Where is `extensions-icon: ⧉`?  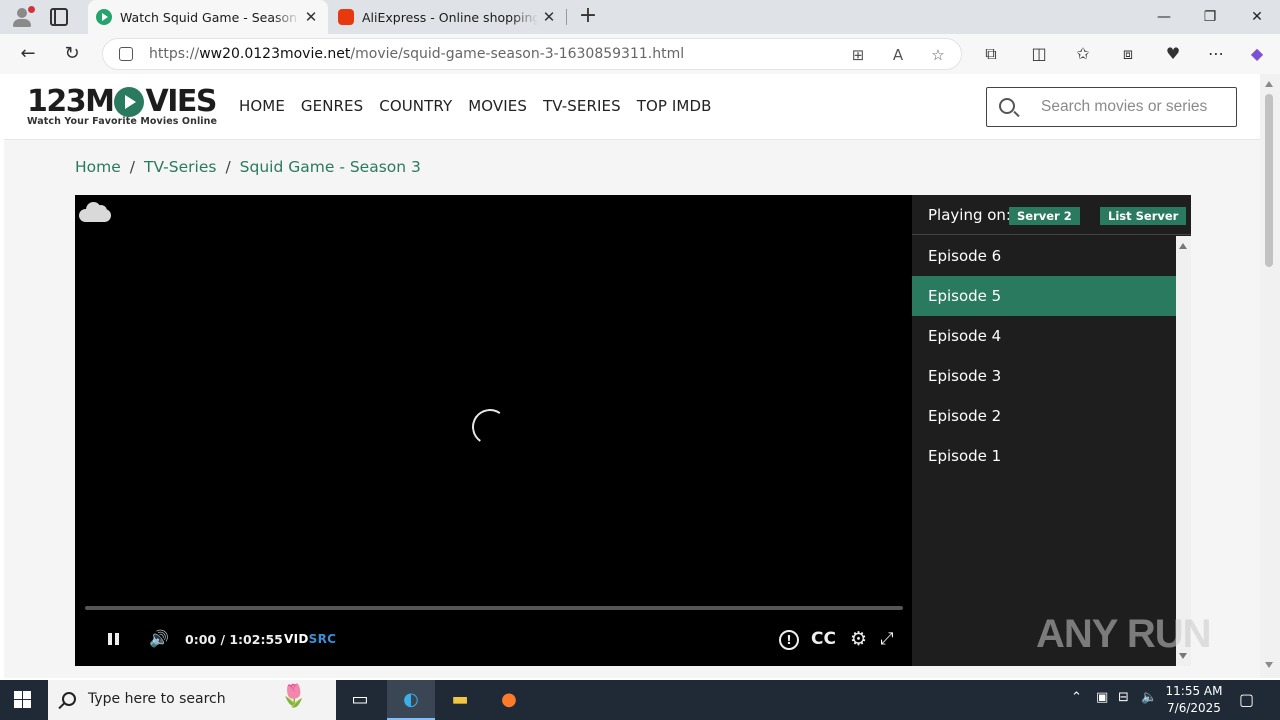
extensions-icon: ⧉ is located at coordinates (991, 54).